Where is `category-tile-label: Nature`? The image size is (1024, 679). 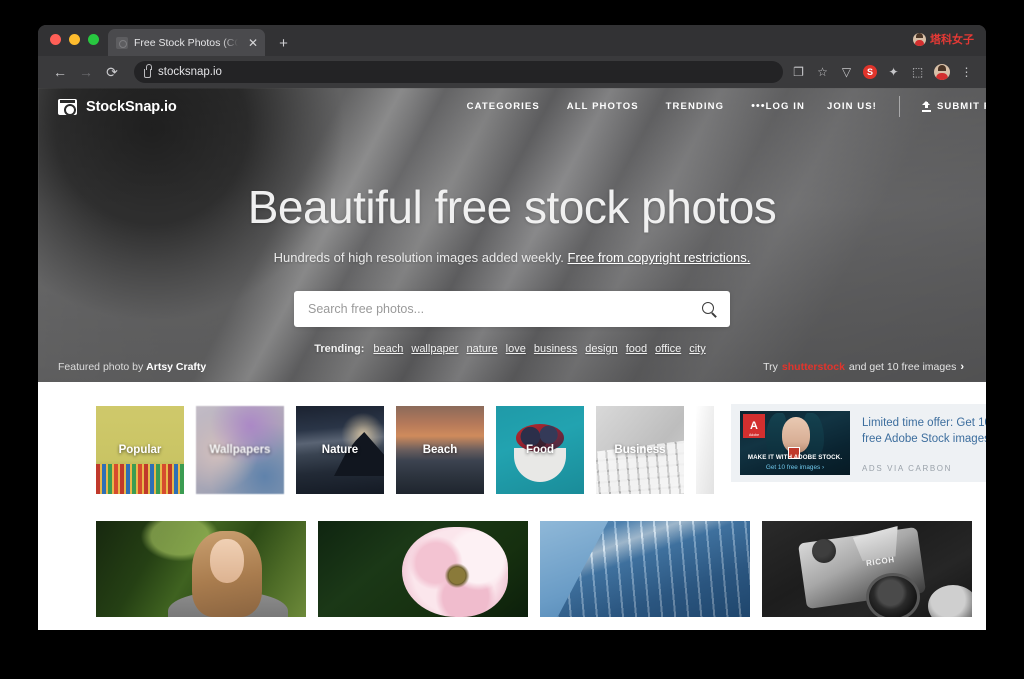
category-tile-label: Nature is located at coordinates (340, 450).